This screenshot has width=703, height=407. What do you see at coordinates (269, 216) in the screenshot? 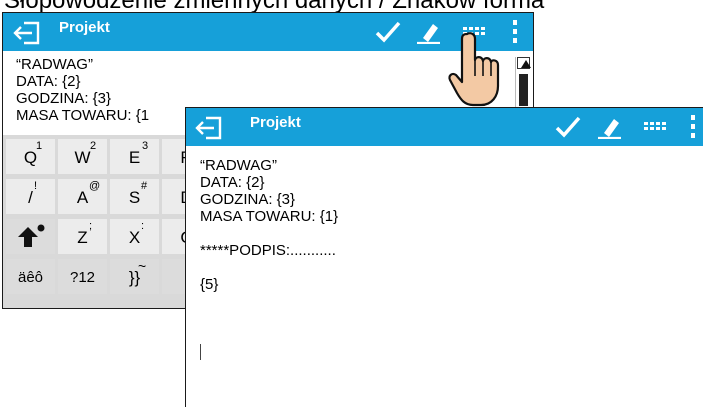
I see `text-line: MASA TOWARU: {1}` at bounding box center [269, 216].